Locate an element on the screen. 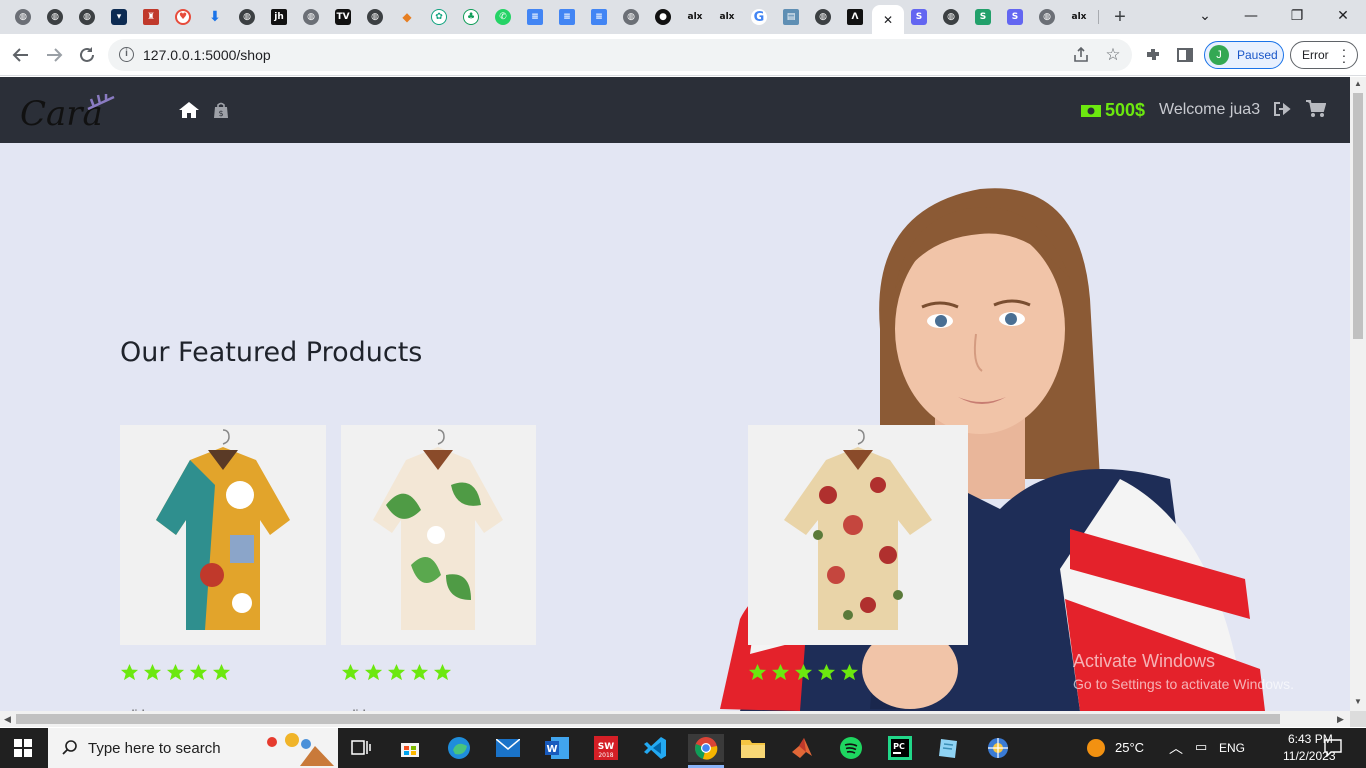  back-arrow-icon is located at coordinates (21, 55).